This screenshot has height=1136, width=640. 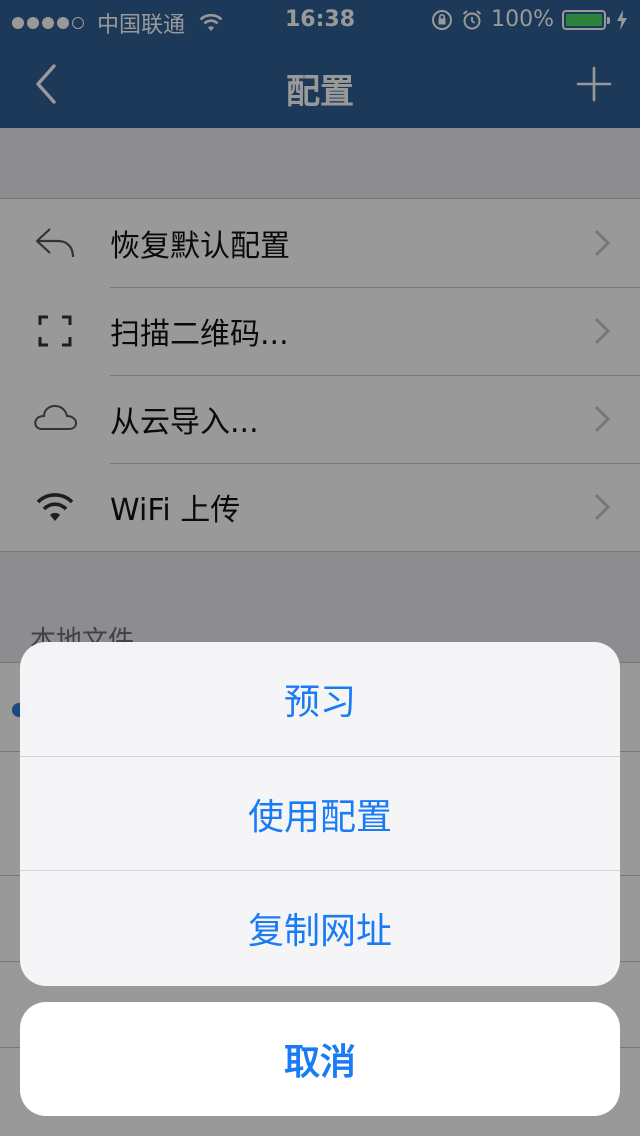 What do you see at coordinates (320, 927) in the screenshot?
I see `action-copy-url-button: 复制网址` at bounding box center [320, 927].